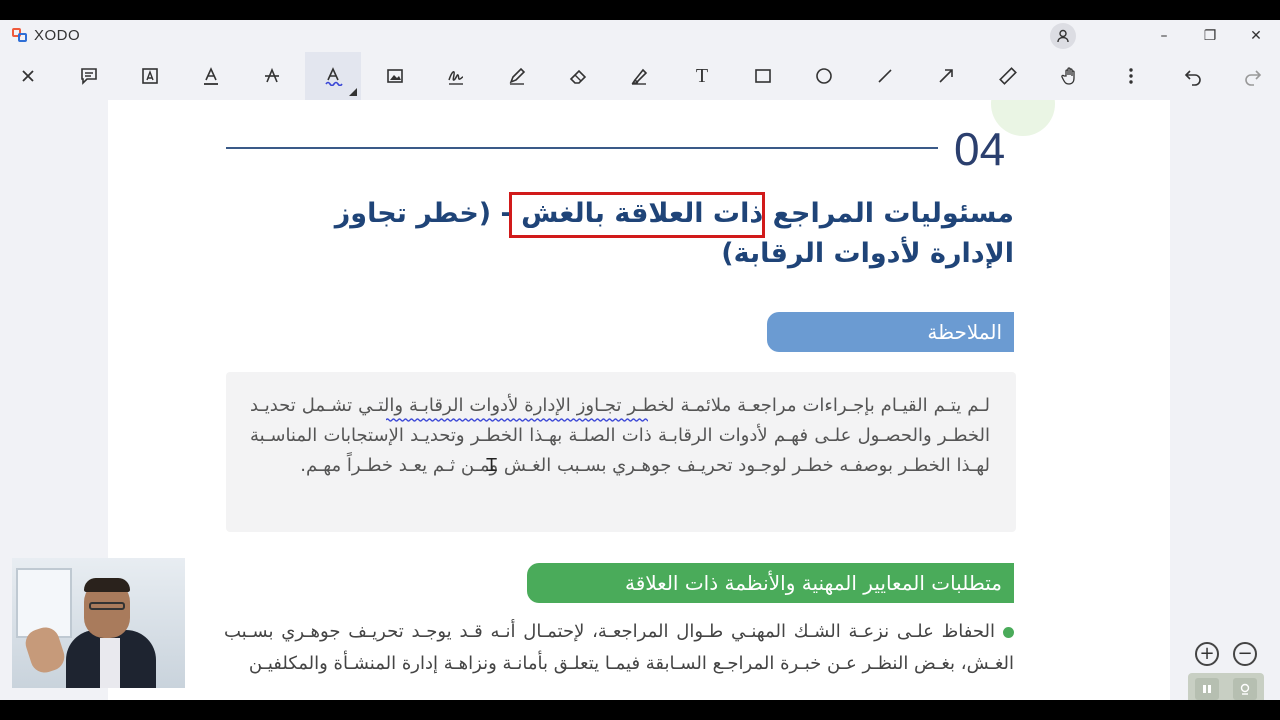  I want to click on undo-icon, so click(1192, 78).